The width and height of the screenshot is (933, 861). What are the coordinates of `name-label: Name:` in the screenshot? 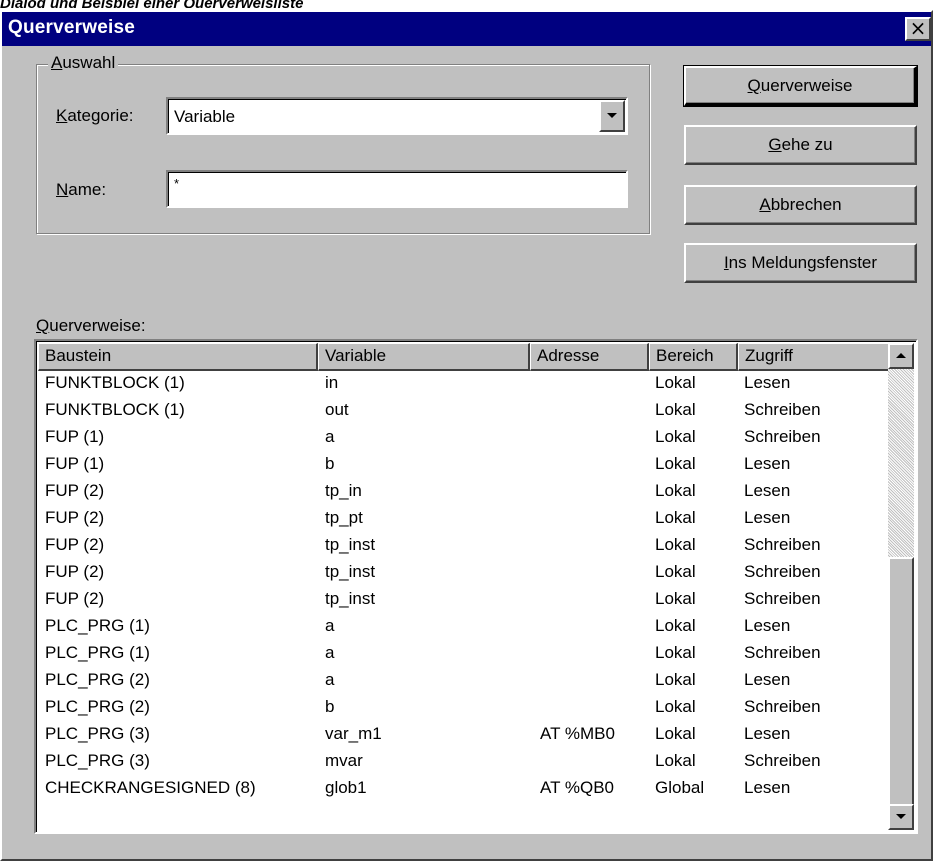 It's located at (81, 189).